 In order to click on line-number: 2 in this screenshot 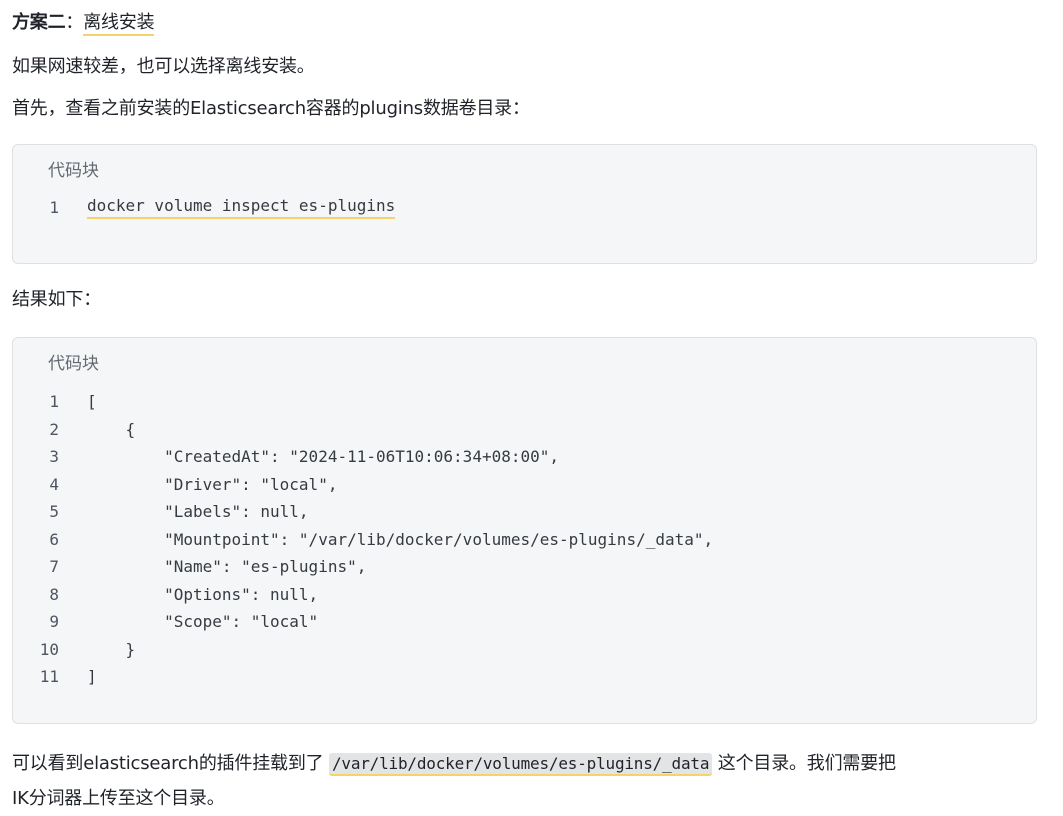, I will do `click(54, 429)`.